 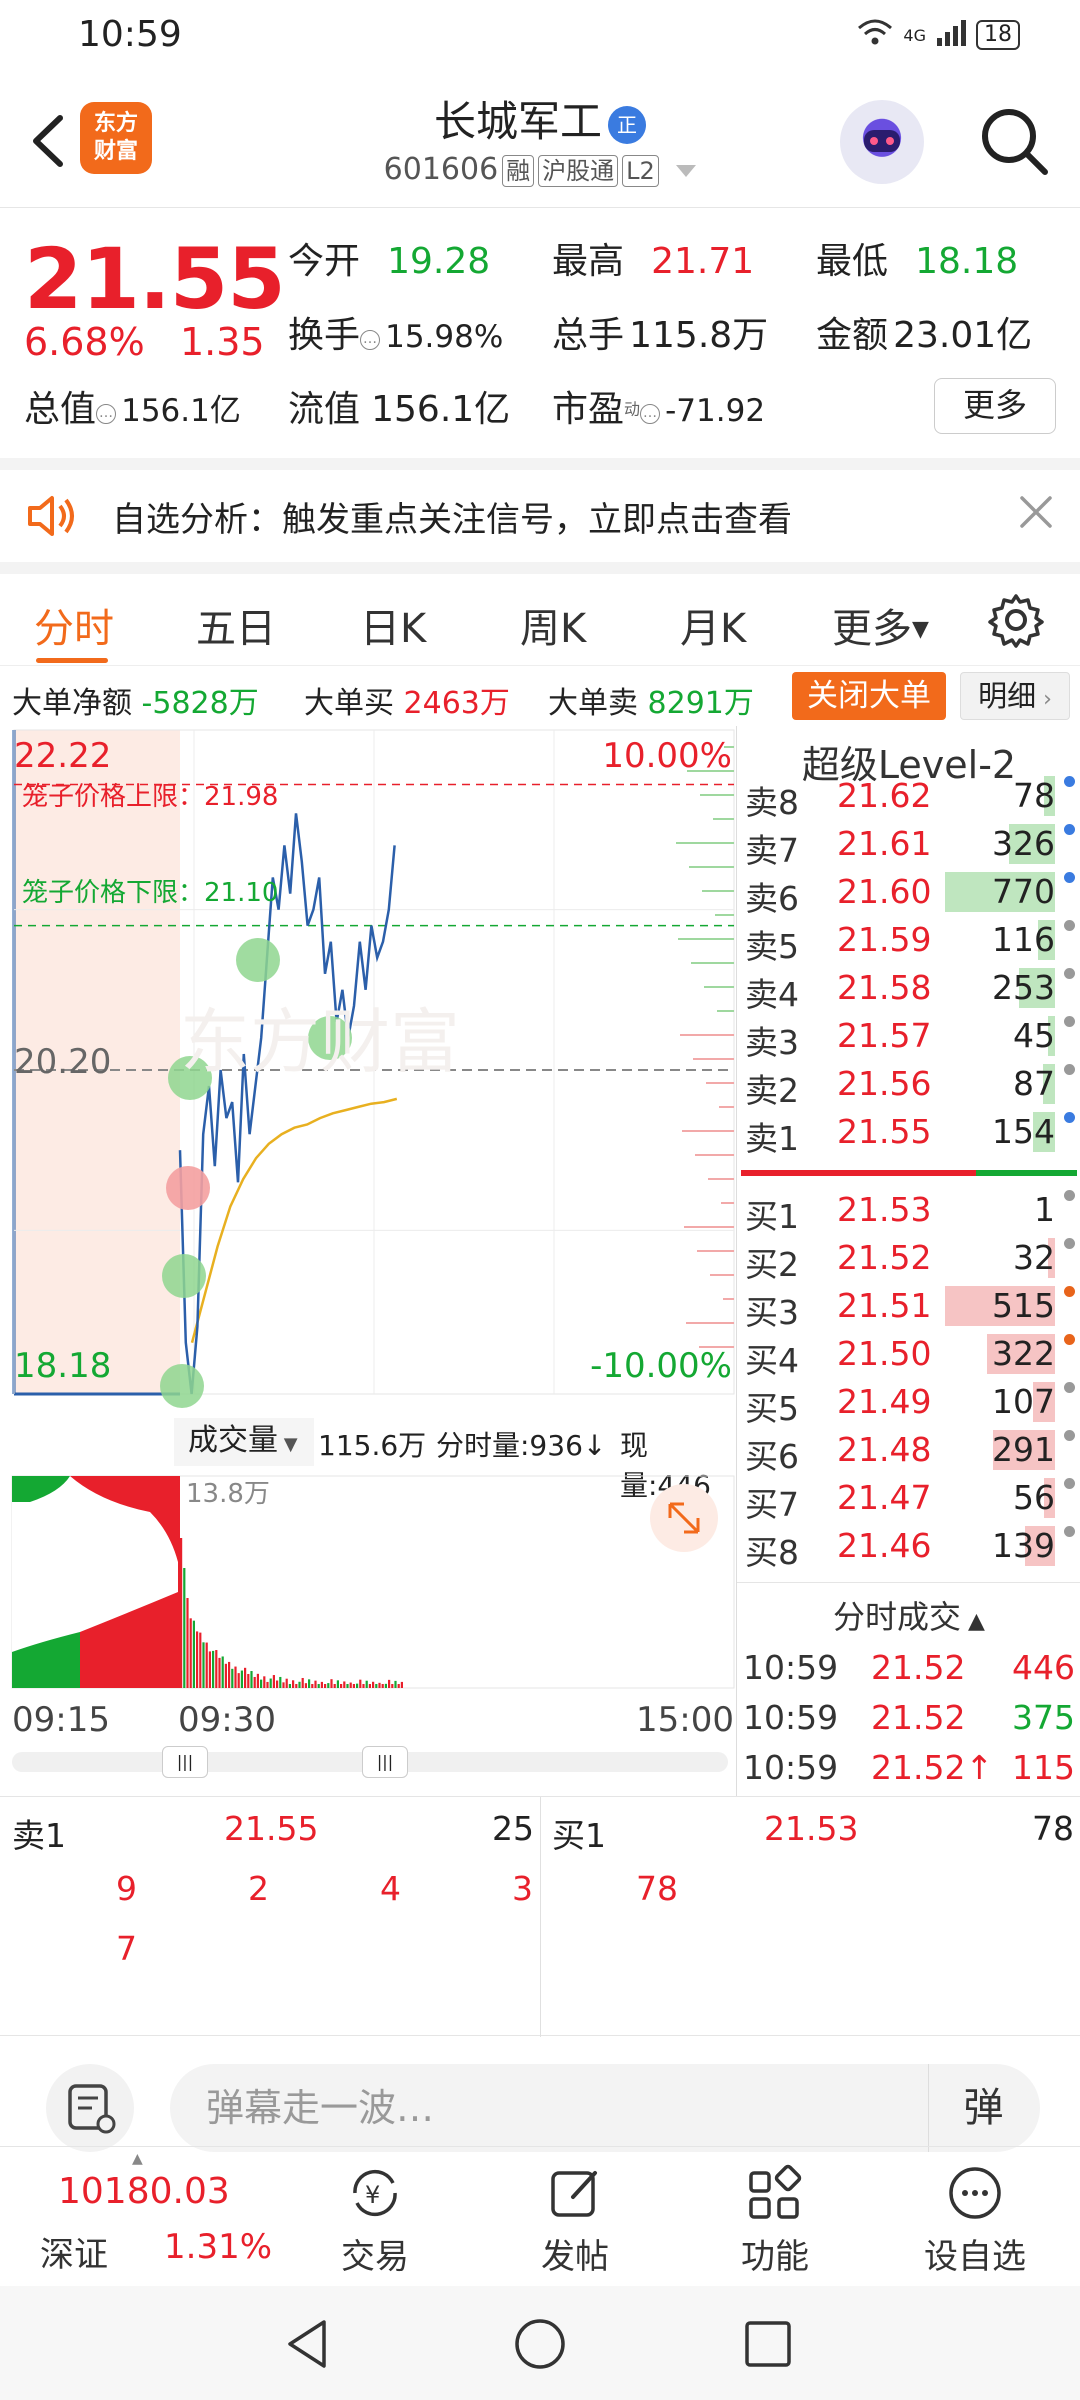 I want to click on more-button: 更多, so click(x=995, y=406).